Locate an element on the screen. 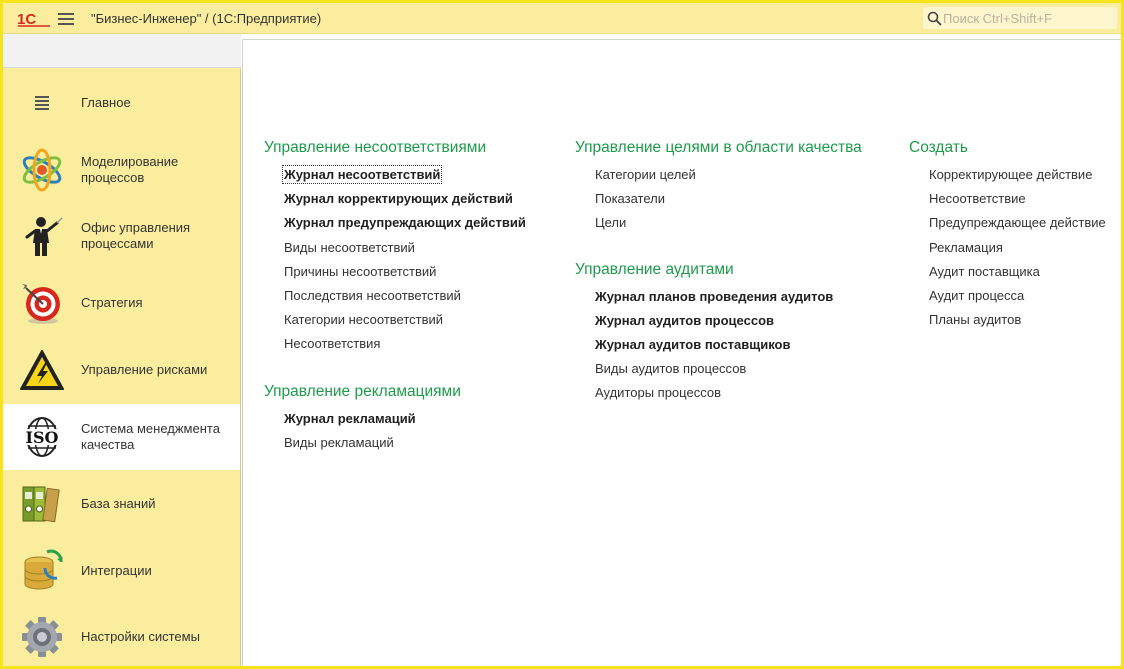 The height and width of the screenshot is (669, 1124). binders-icon is located at coordinates (42, 504).